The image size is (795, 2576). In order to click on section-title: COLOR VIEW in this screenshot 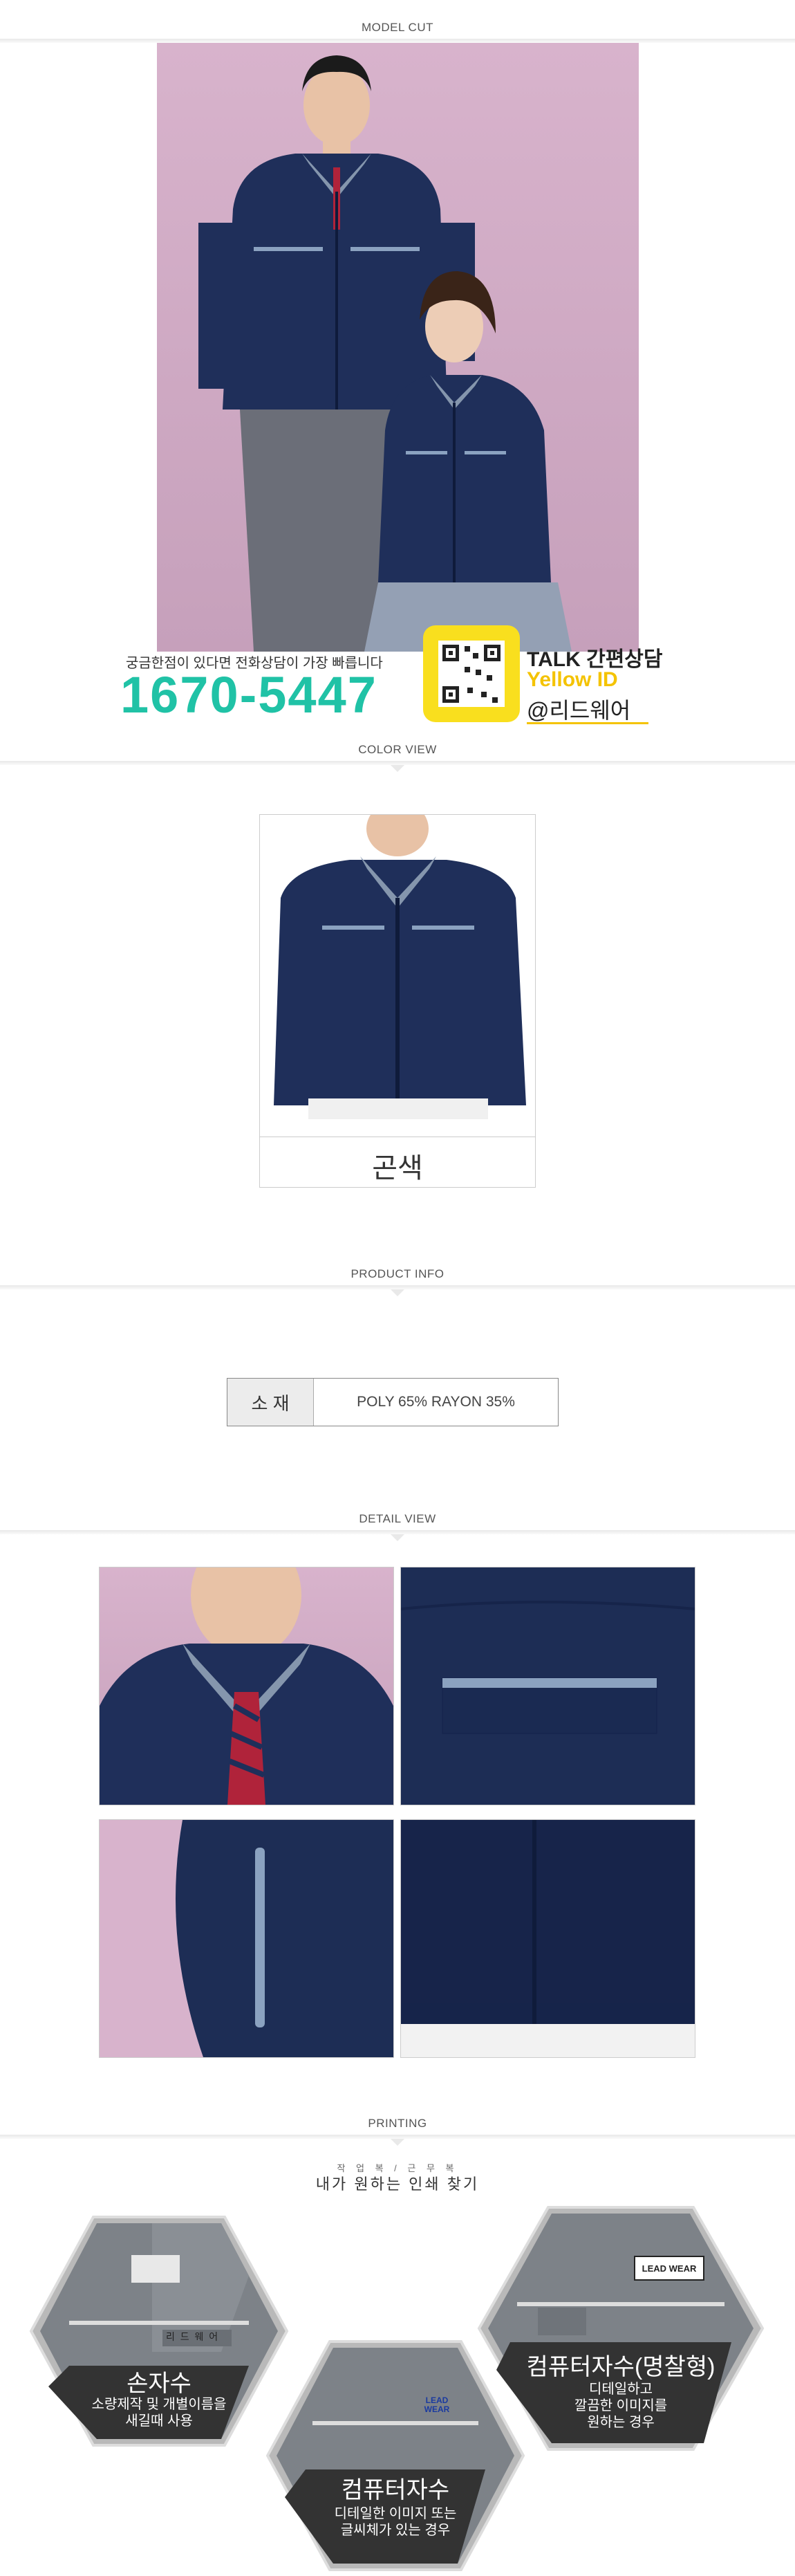, I will do `click(397, 749)`.